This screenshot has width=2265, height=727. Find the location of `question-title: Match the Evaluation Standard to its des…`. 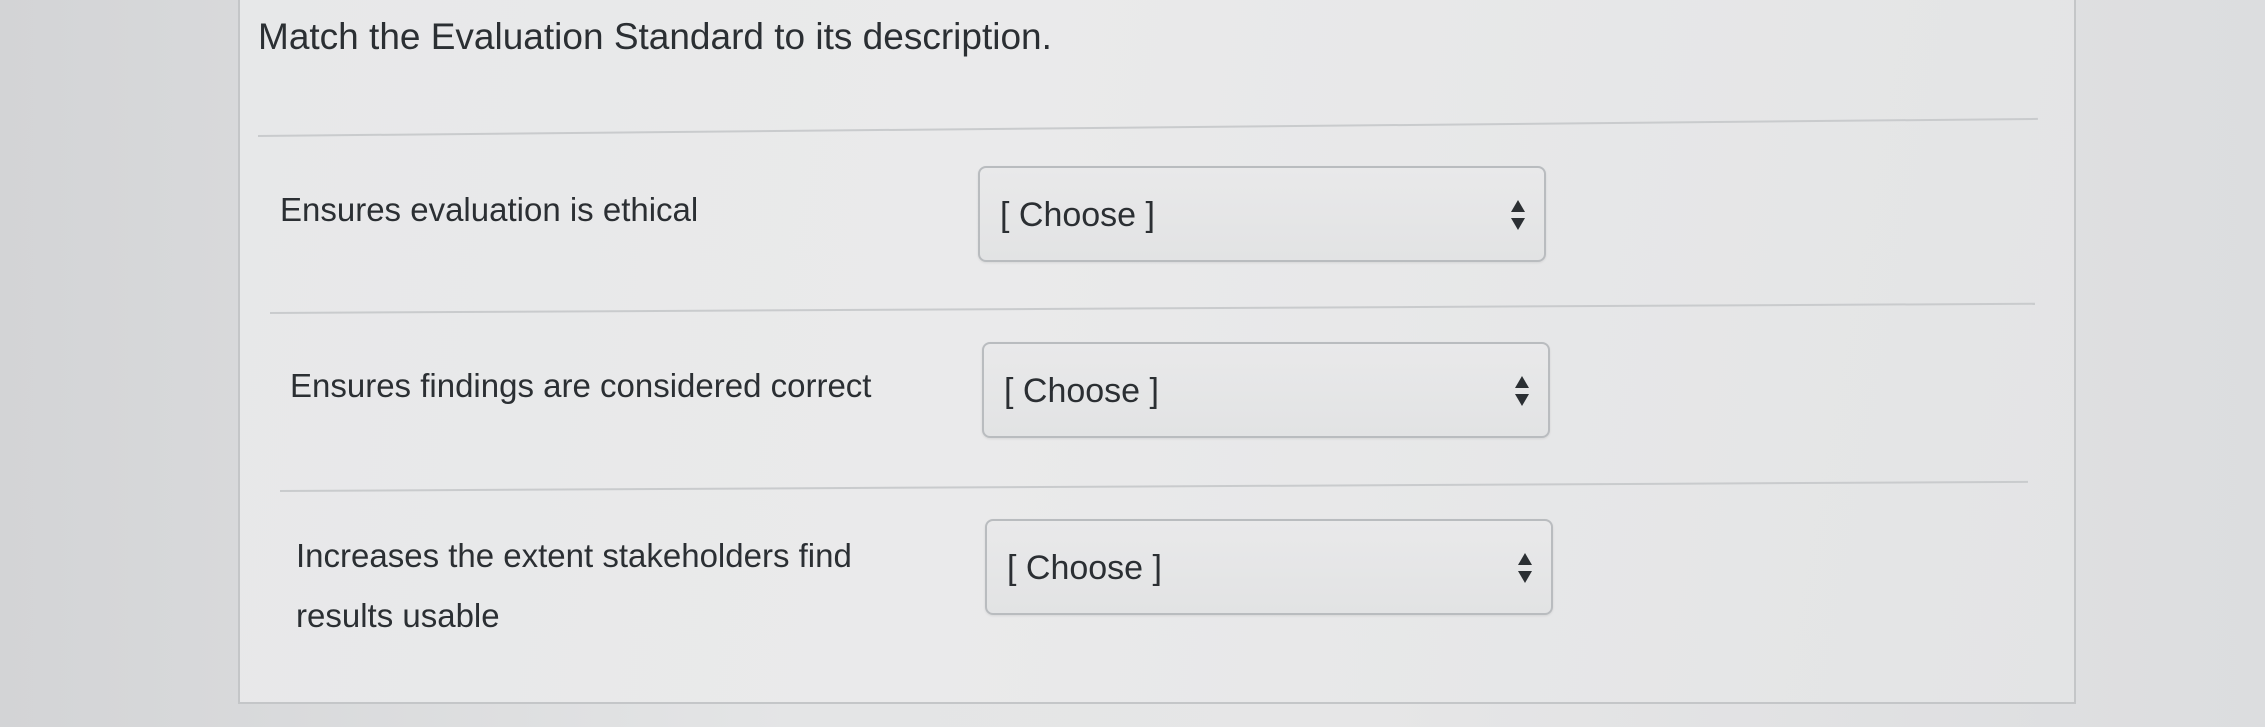

question-title: Match the Evaluation Standard to its des… is located at coordinates (655, 36).